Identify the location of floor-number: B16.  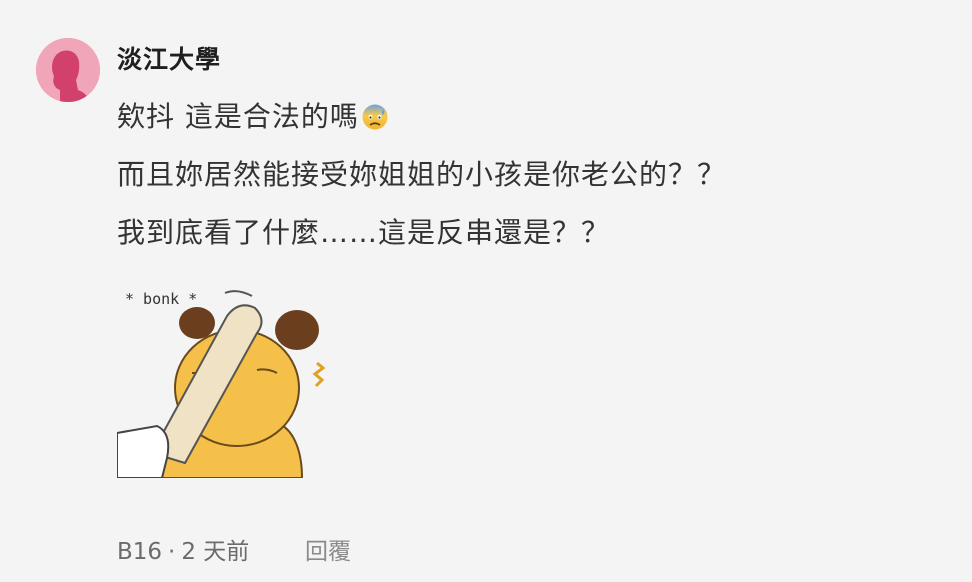
(140, 552).